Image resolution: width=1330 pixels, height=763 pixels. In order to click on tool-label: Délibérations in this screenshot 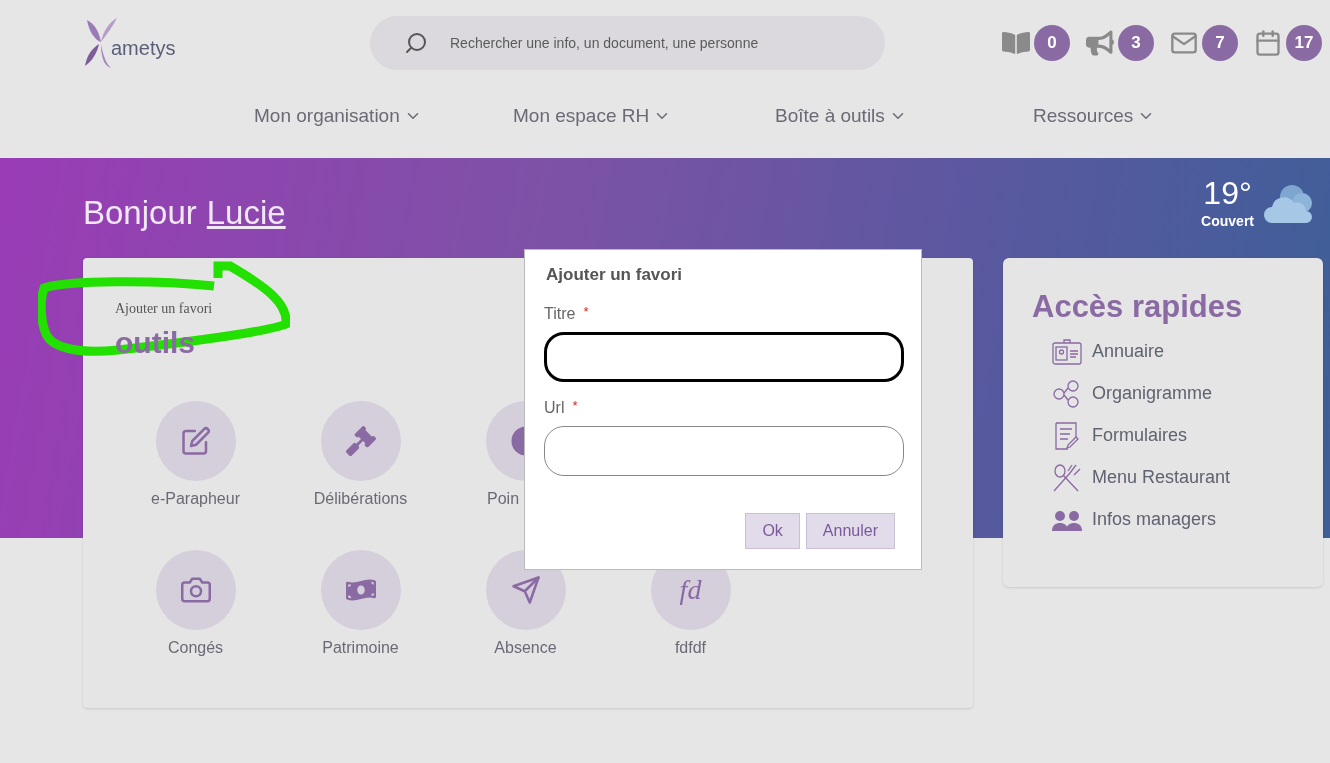, I will do `click(360, 499)`.